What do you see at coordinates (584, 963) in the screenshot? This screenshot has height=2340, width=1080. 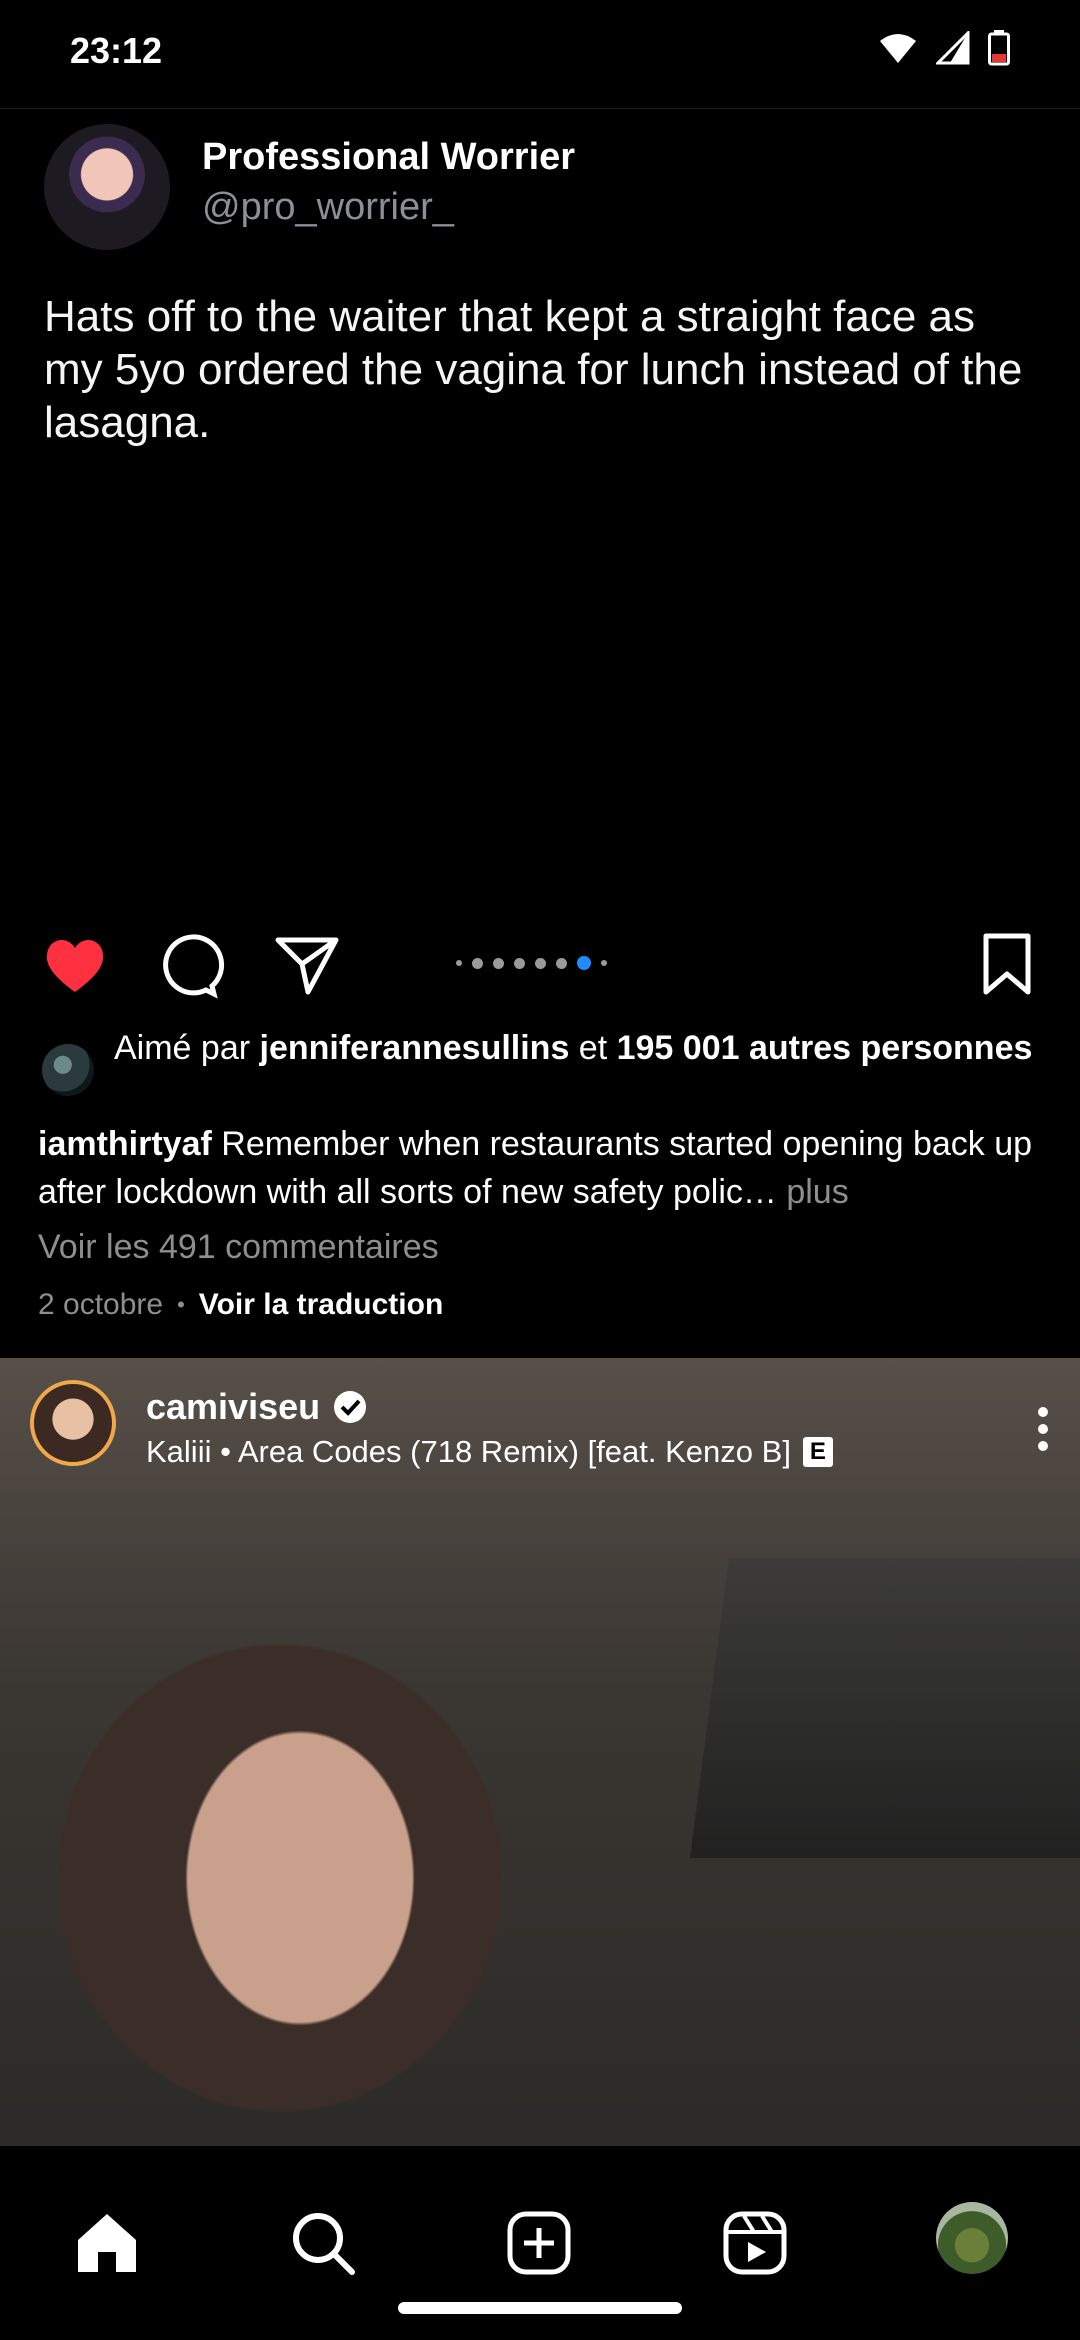 I see `carousel-dot-active` at bounding box center [584, 963].